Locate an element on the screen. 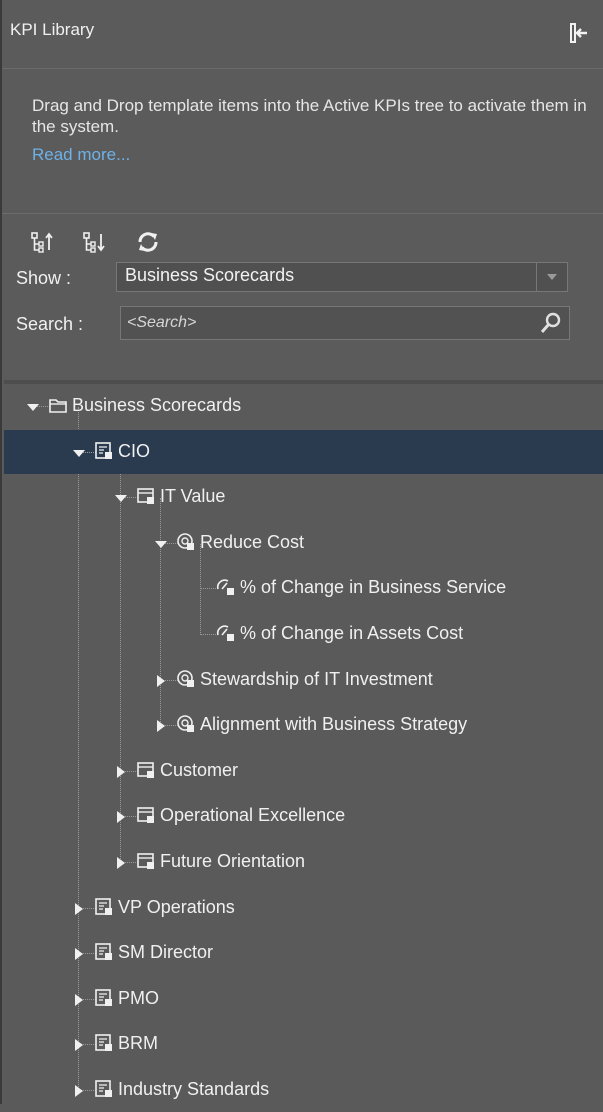  tree-node-operational-excellence: Operational Excellence is located at coordinates (303, 816).